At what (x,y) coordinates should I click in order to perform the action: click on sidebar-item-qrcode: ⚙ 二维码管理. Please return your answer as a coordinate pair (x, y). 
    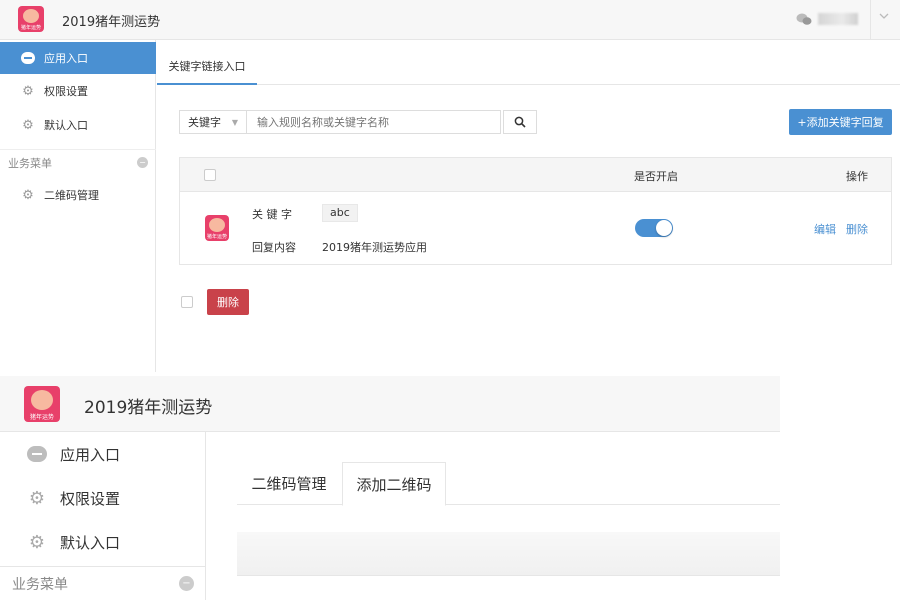
    Looking at the image, I should click on (78, 195).